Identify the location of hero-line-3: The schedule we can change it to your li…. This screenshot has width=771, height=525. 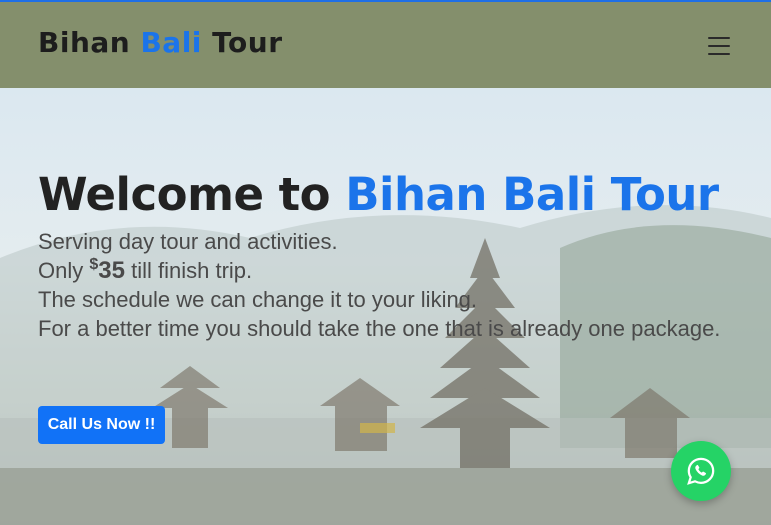
(258, 299).